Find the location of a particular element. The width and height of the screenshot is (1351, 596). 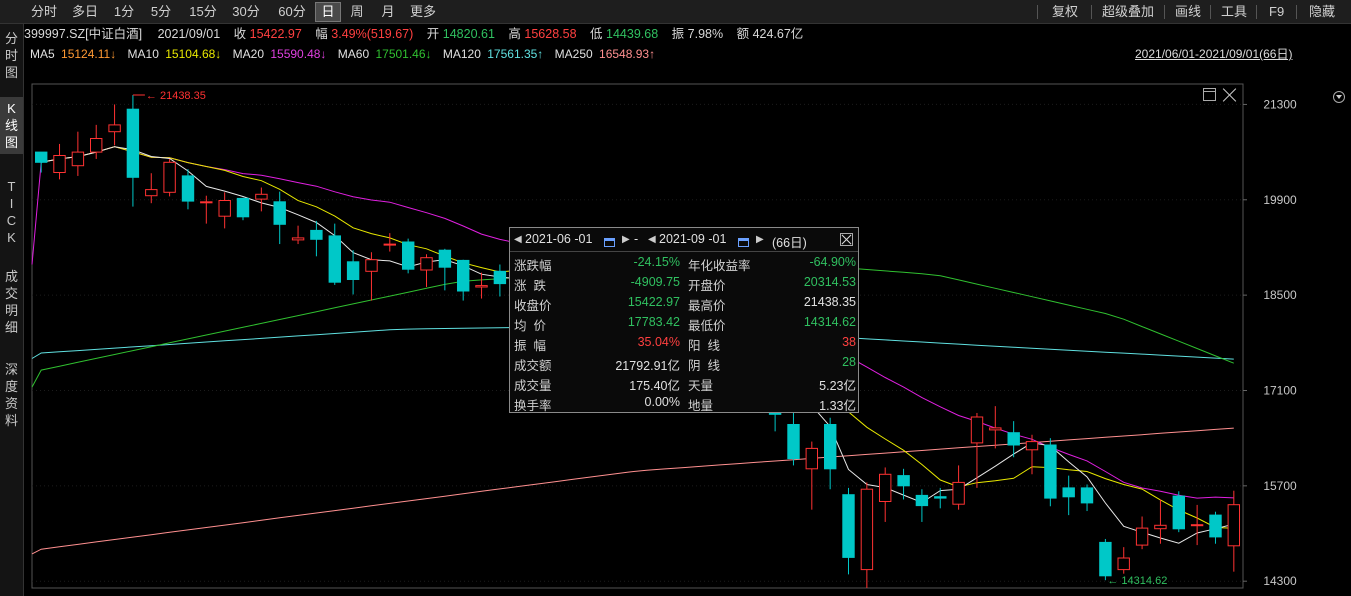

y-tick-label: 14300 is located at coordinates (1280, 581).